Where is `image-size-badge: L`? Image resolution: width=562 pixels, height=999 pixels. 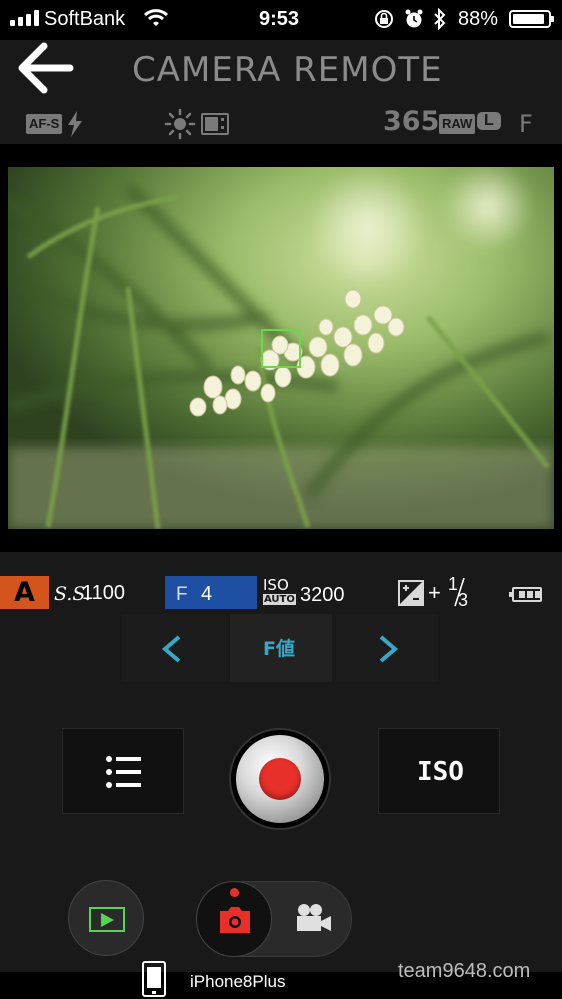
image-size-badge: L is located at coordinates (489, 121).